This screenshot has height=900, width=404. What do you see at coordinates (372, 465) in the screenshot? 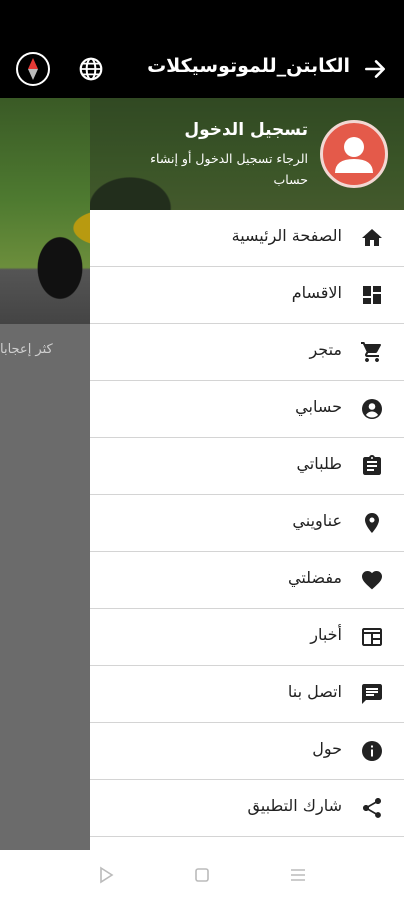
I see `clipboard-icon` at bounding box center [372, 465].